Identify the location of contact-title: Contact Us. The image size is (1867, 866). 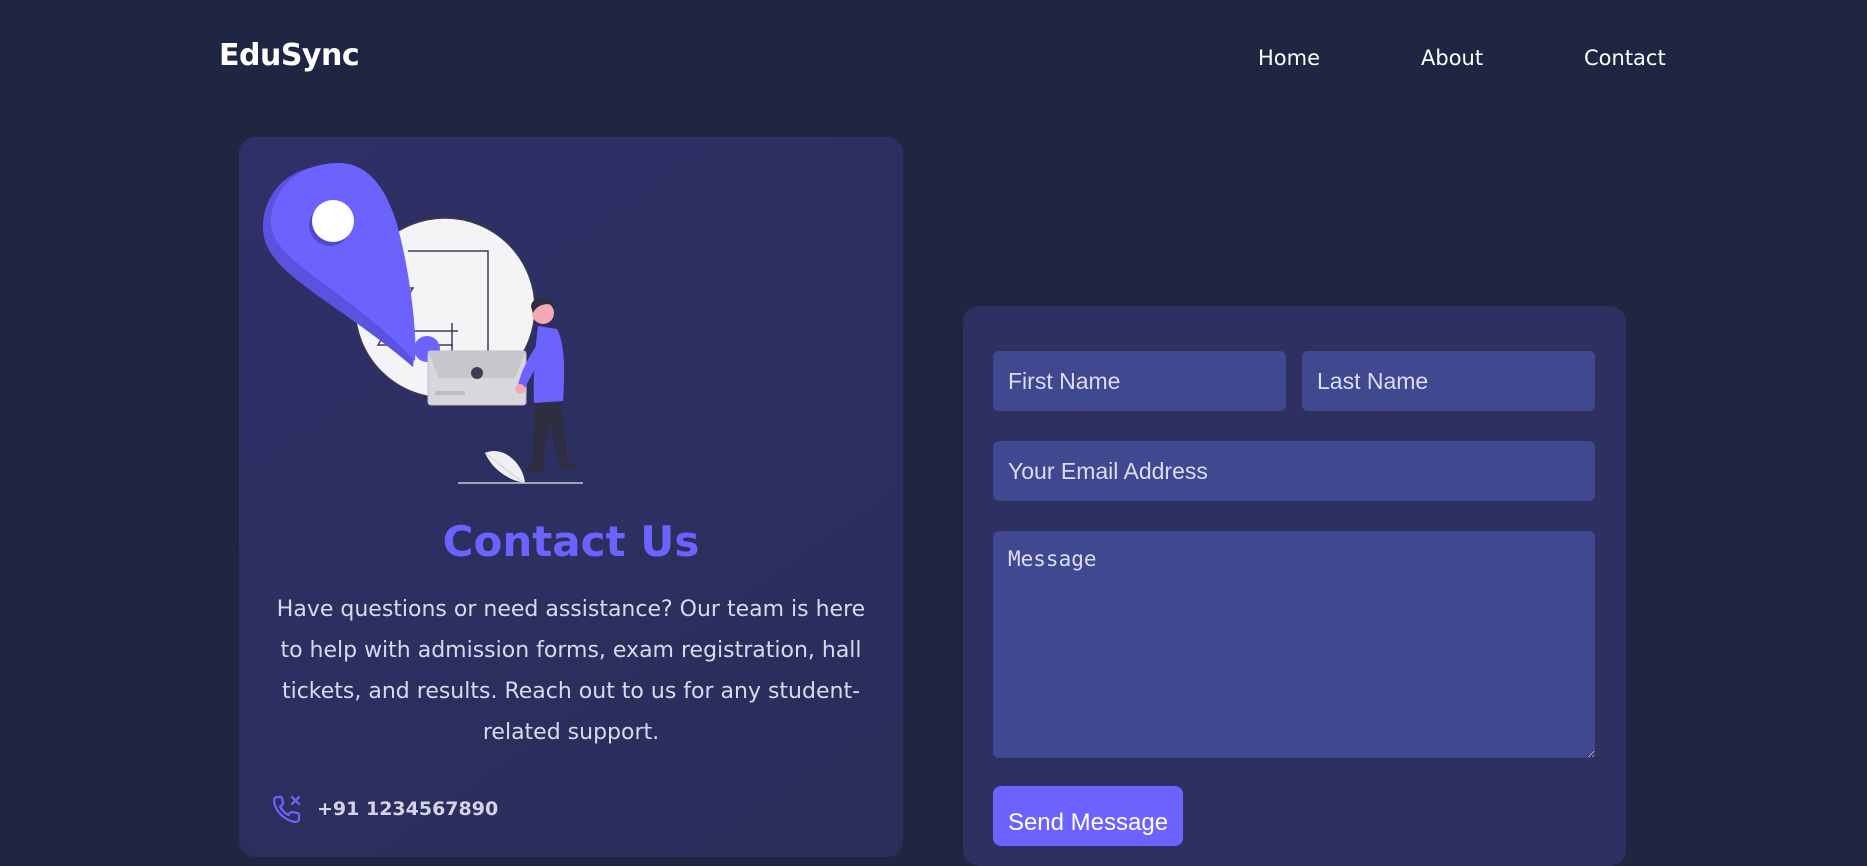
(571, 541).